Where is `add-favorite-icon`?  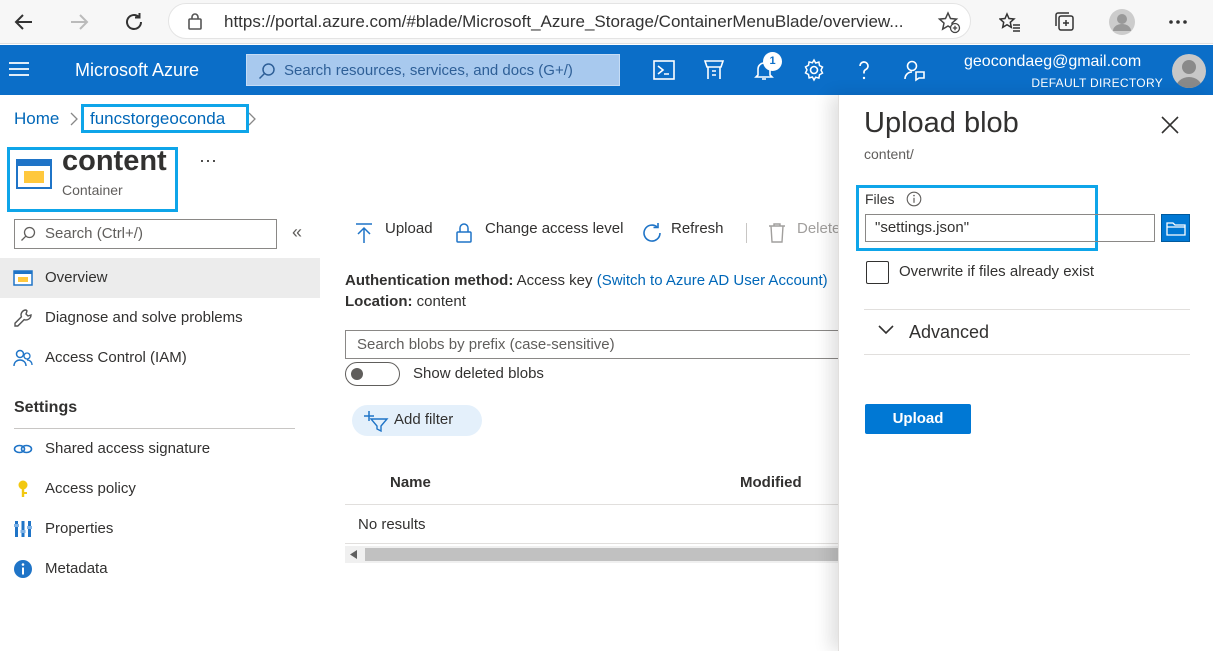 add-favorite-icon is located at coordinates (949, 22).